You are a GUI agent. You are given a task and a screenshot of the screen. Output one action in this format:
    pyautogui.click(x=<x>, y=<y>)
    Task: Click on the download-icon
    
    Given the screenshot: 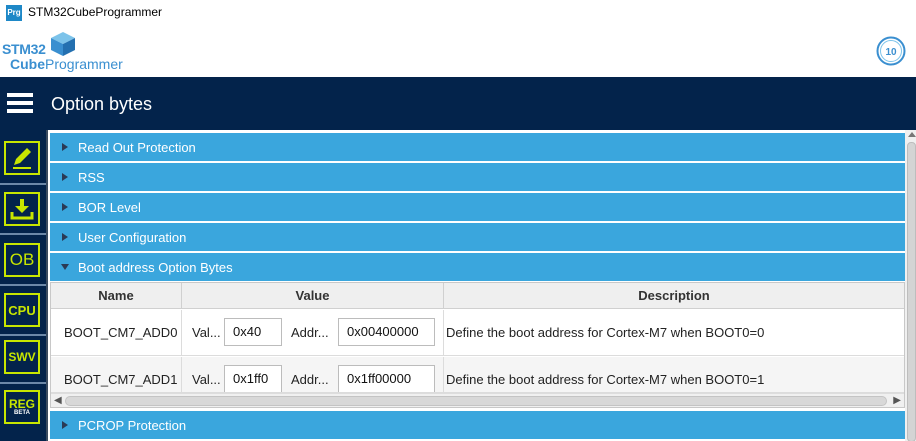 What is the action you would take?
    pyautogui.click(x=22, y=209)
    